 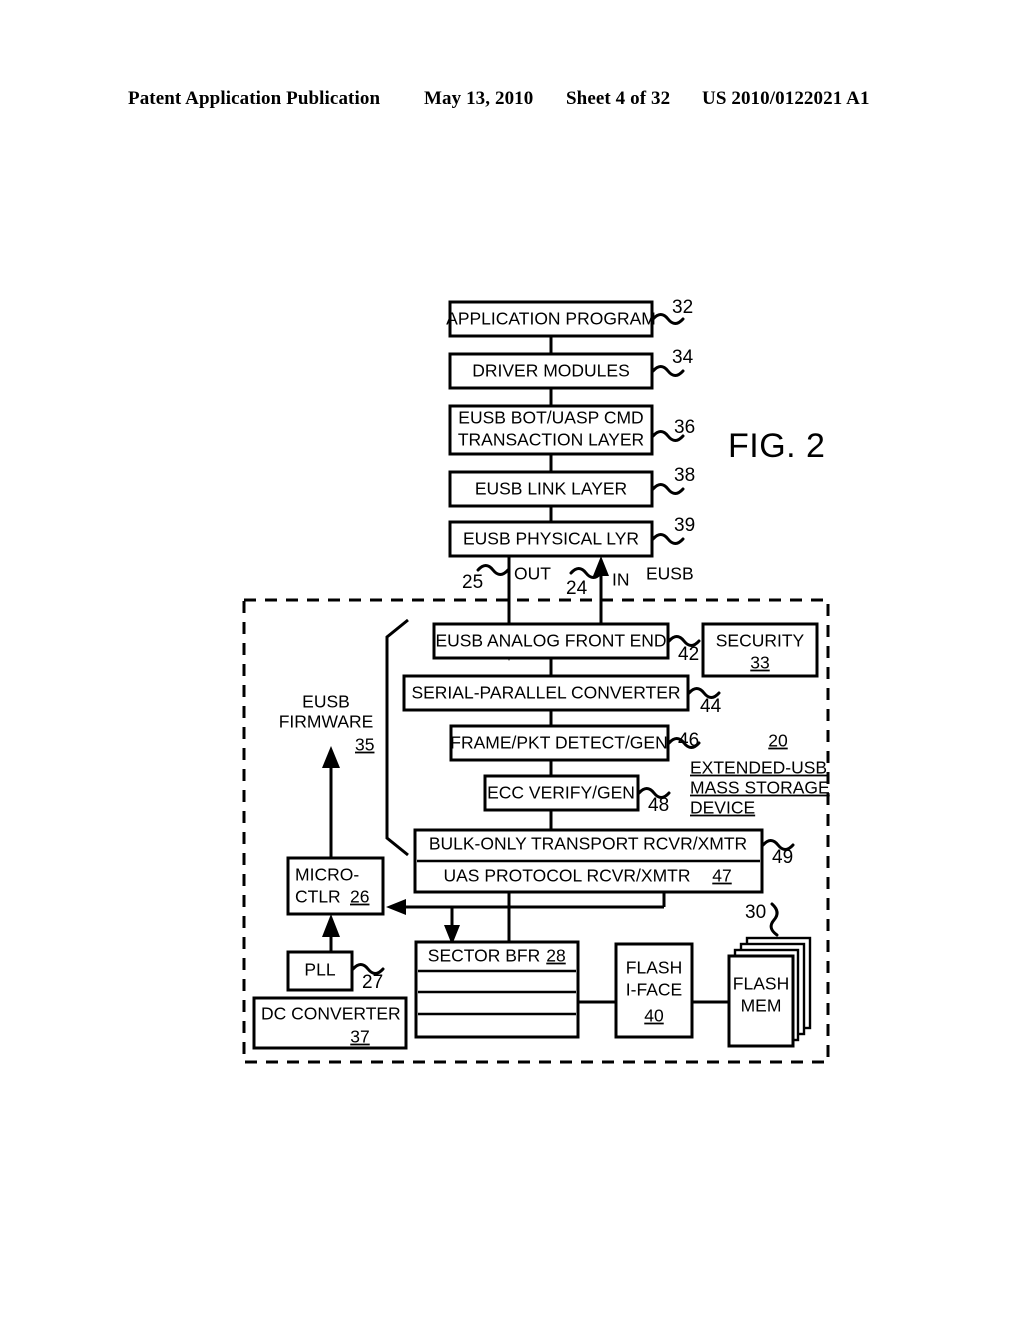 I want to click on bus-label-in: IN, so click(x=621, y=580).